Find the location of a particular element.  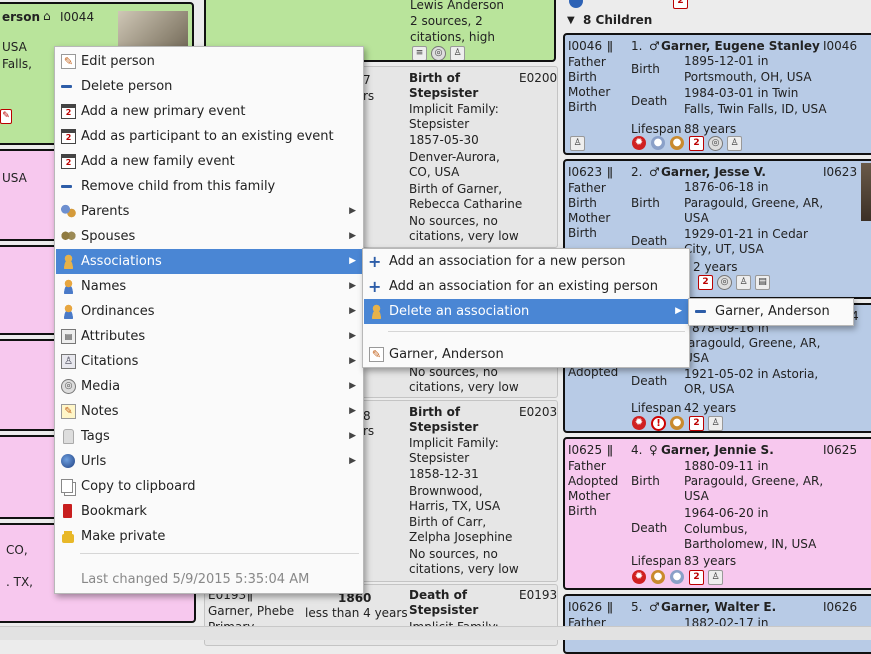

birth-label: Birth is located at coordinates (645, 481).